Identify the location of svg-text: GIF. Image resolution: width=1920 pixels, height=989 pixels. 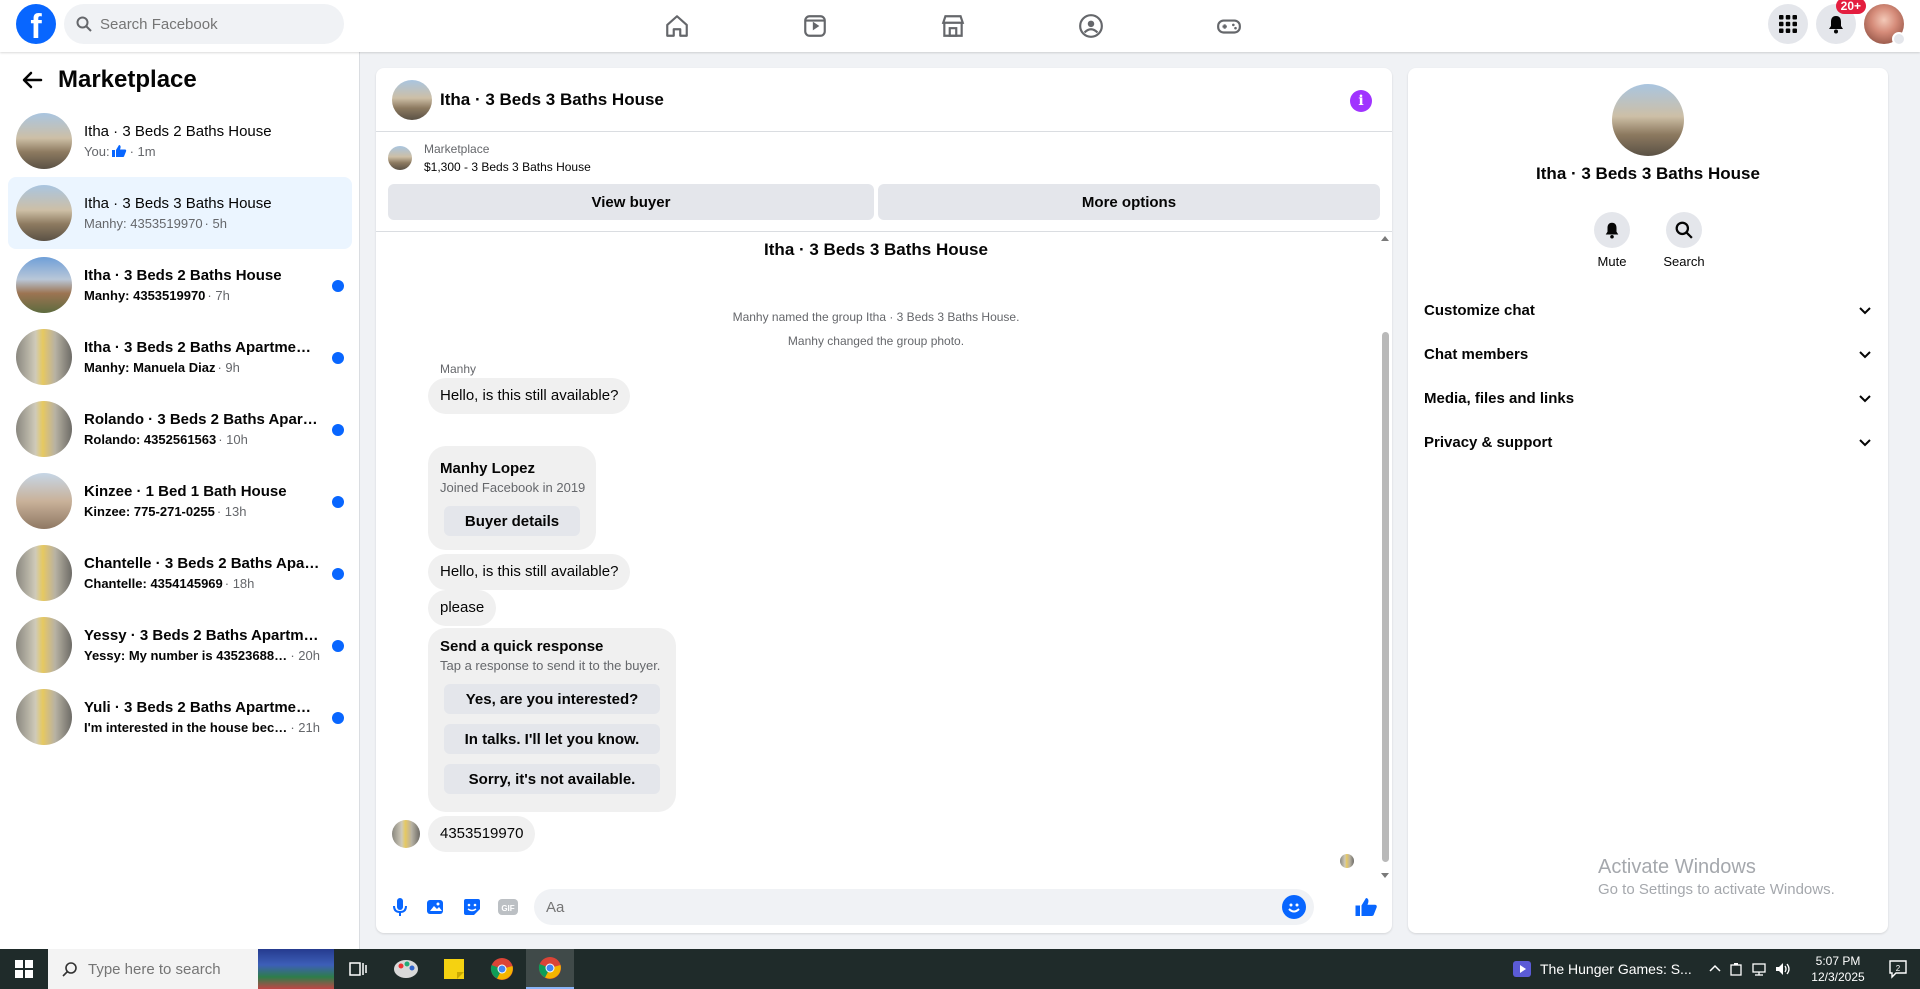
(507, 908).